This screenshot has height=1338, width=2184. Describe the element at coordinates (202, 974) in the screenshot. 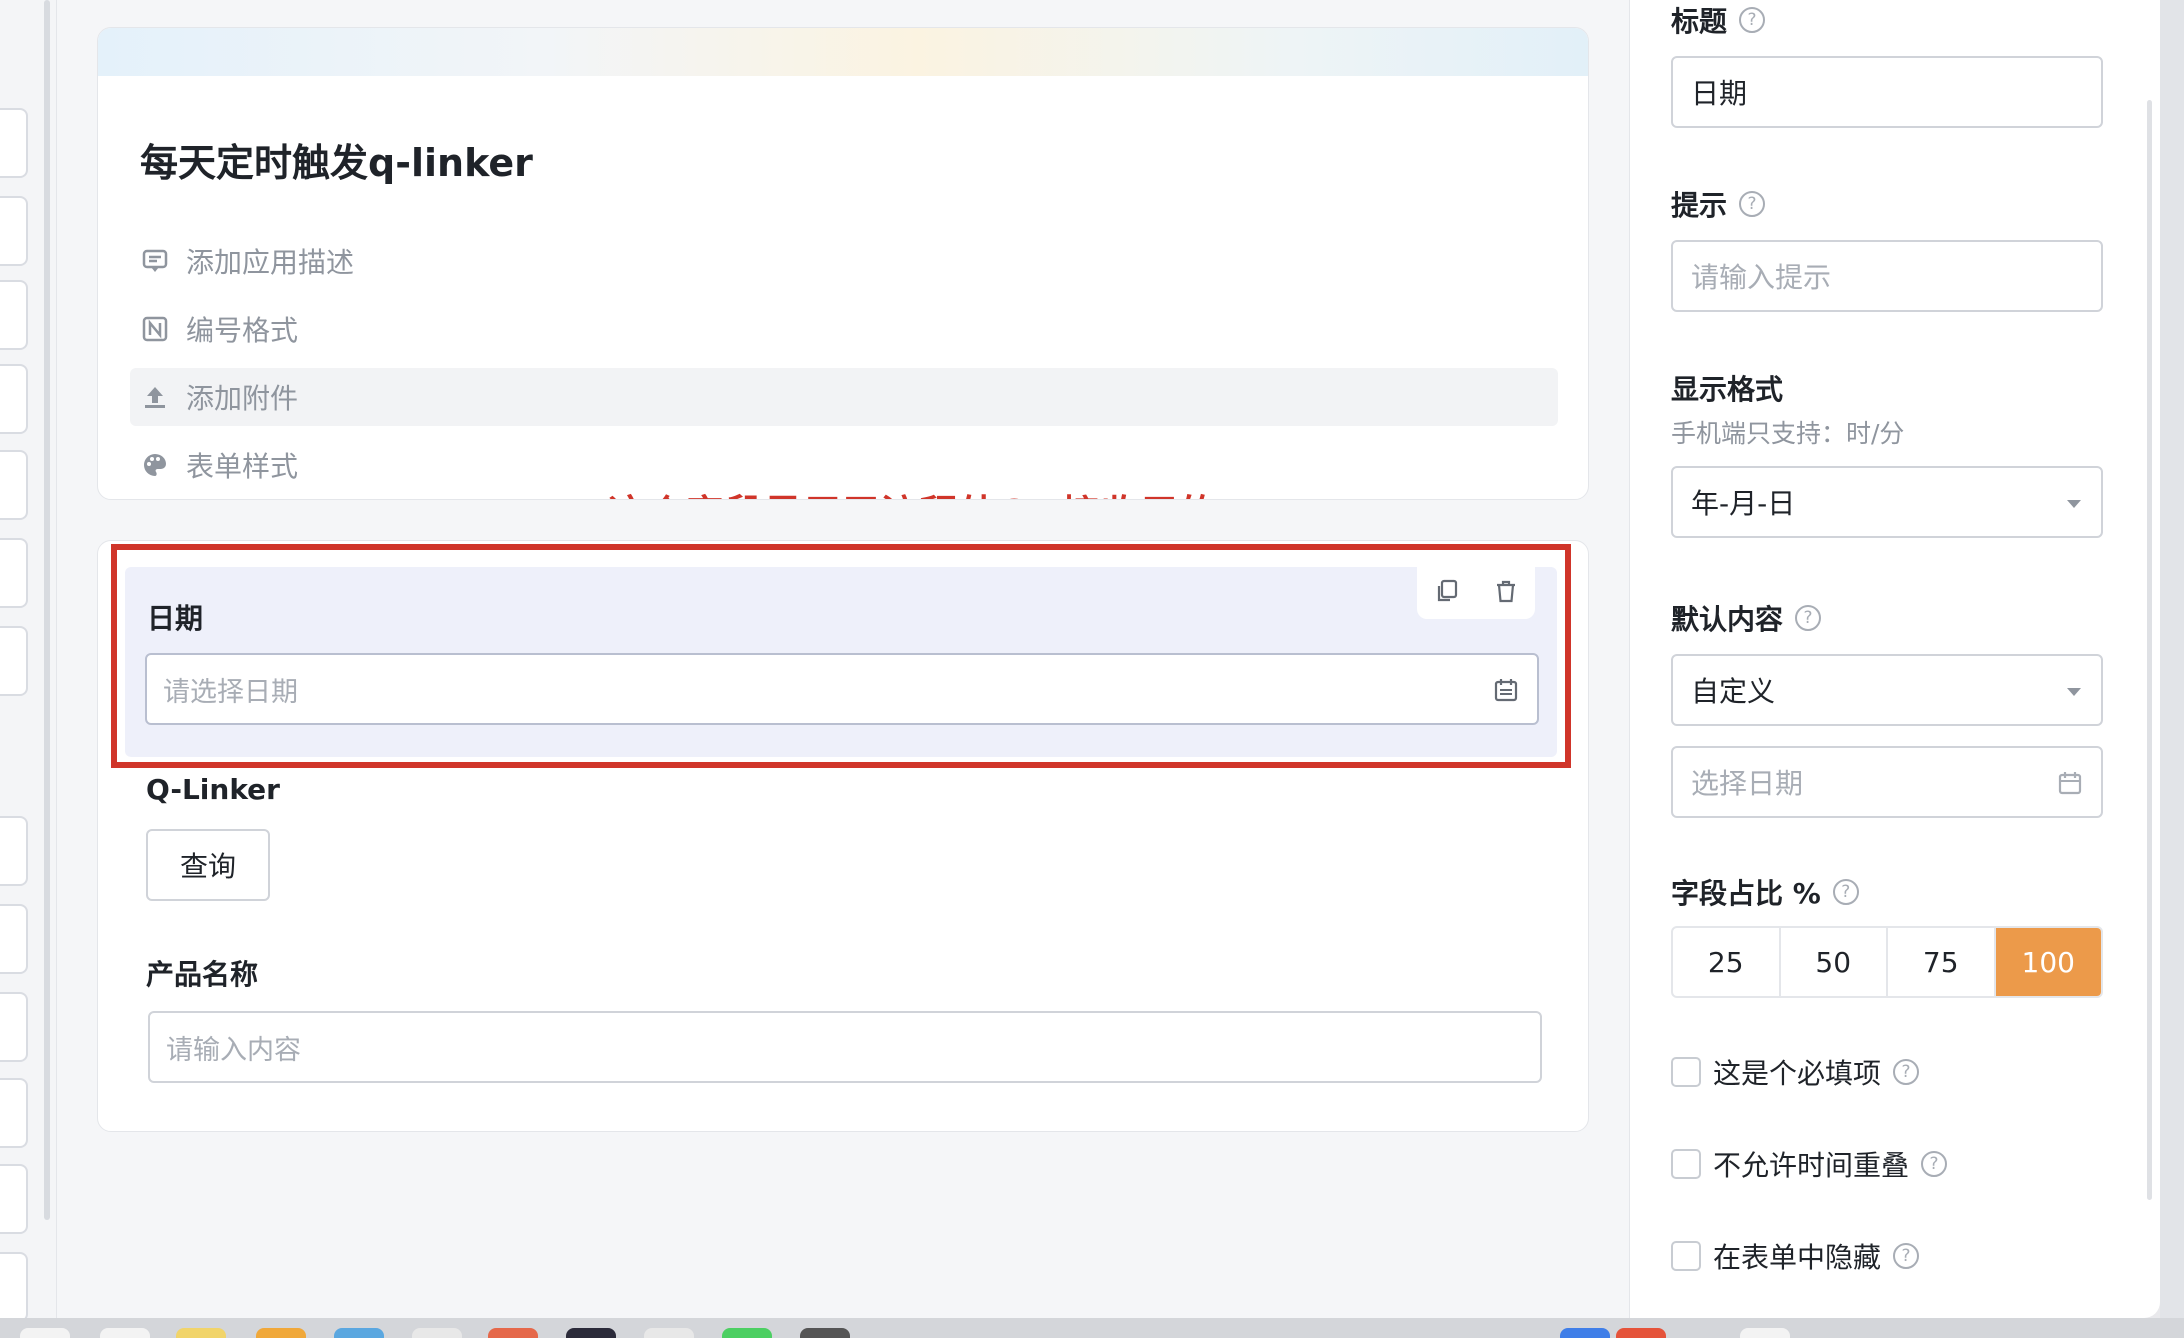

I see `product-field-label: 产品名称` at that location.